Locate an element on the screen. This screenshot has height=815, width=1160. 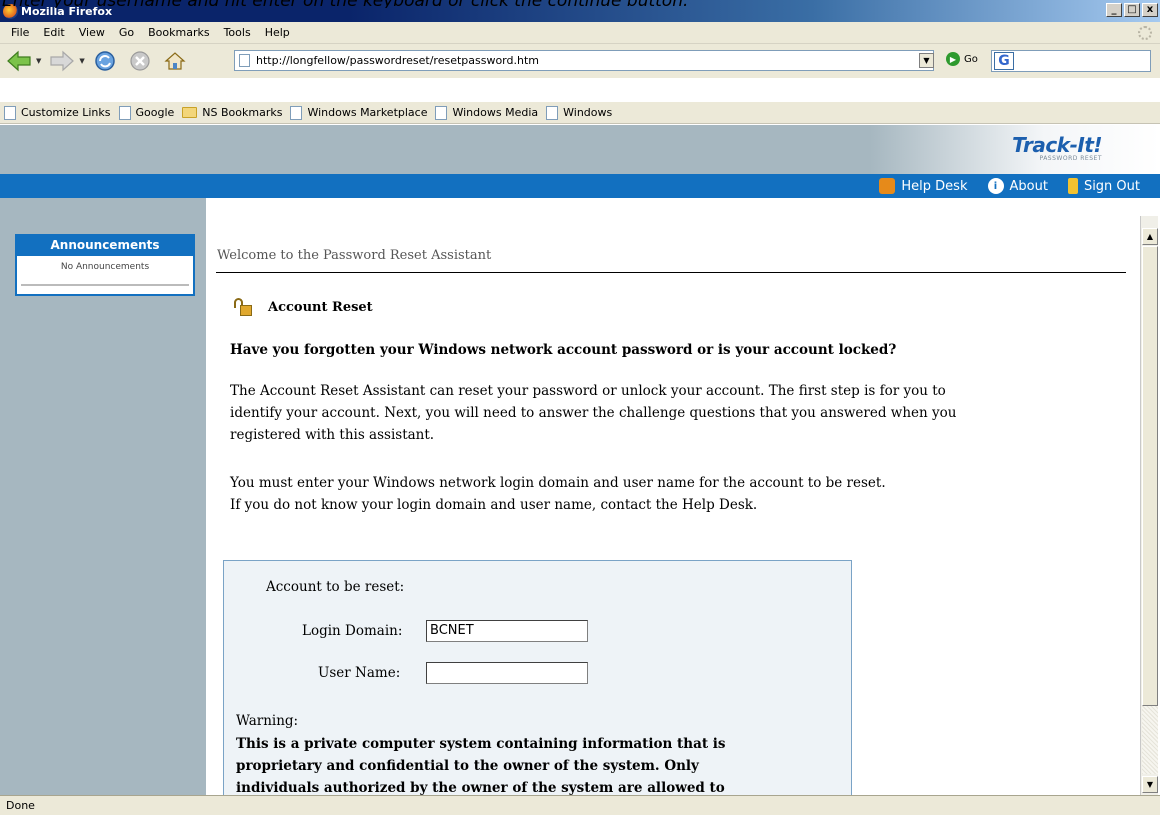
about-link: i About is located at coordinates (1017, 186).